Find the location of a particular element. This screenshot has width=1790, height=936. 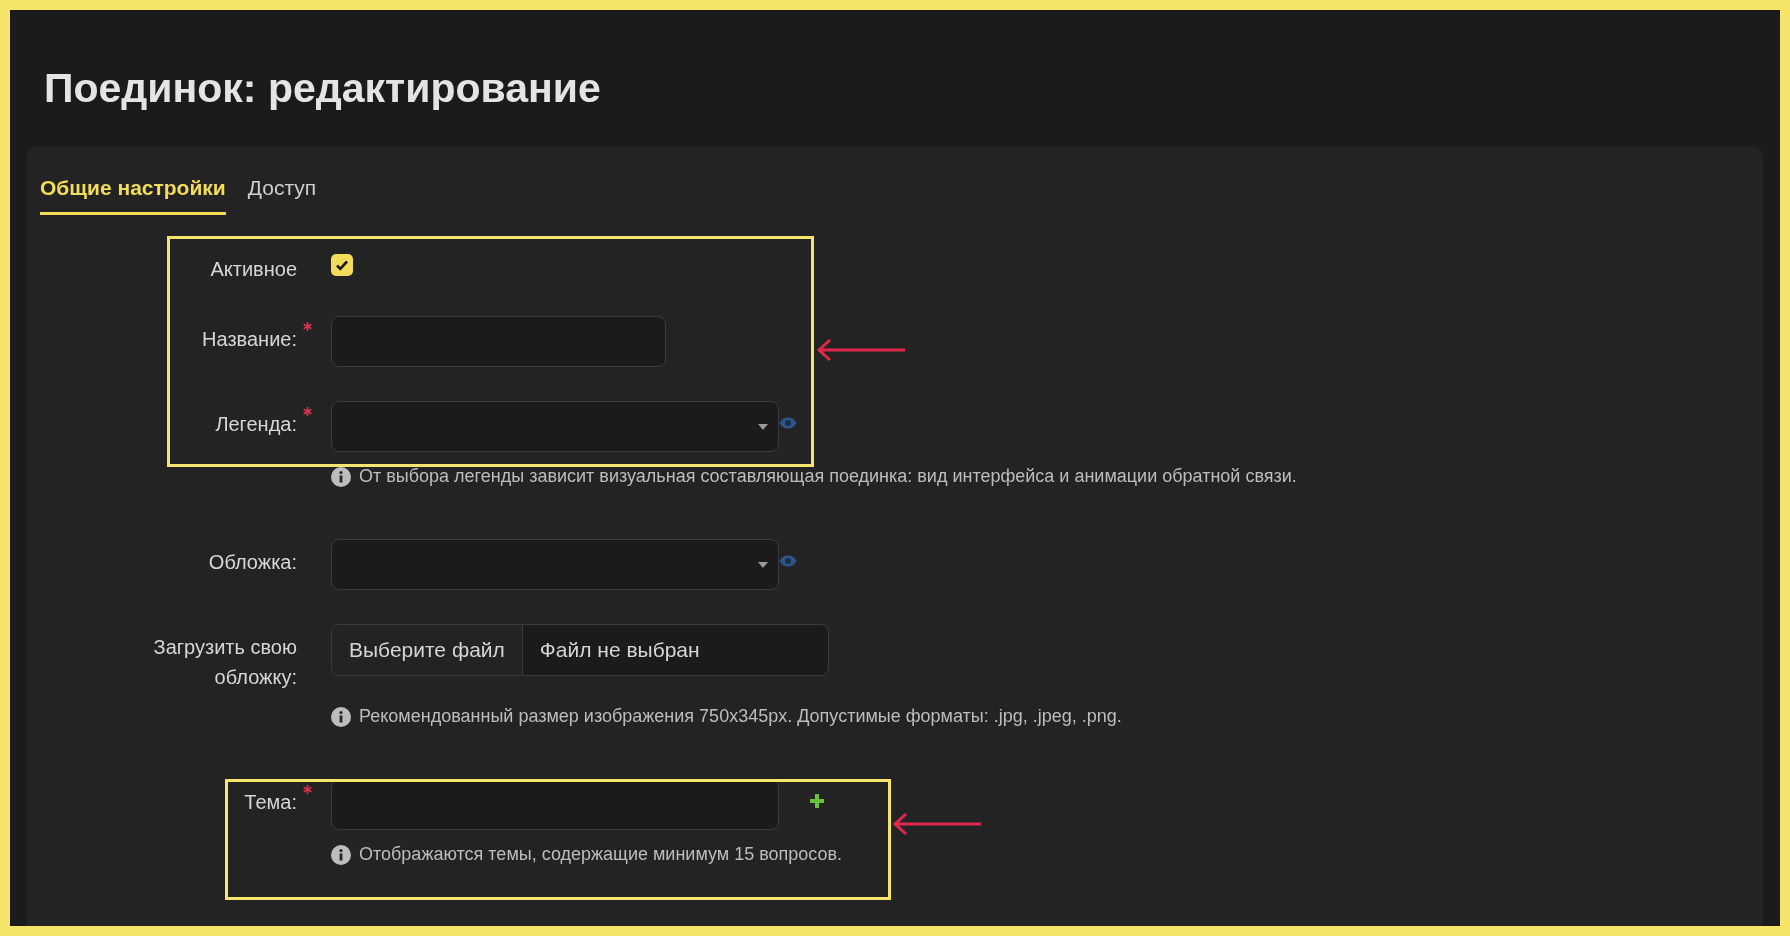

field-label: Обложка: is located at coordinates (252, 562).